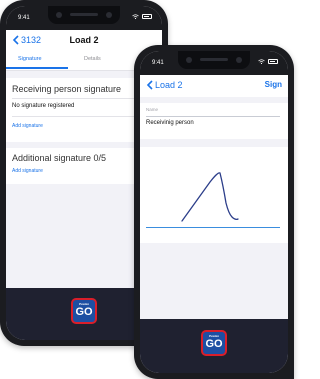 The height and width of the screenshot is (379, 320). I want to click on additional-title: Additional signature 0/5, so click(59, 158).